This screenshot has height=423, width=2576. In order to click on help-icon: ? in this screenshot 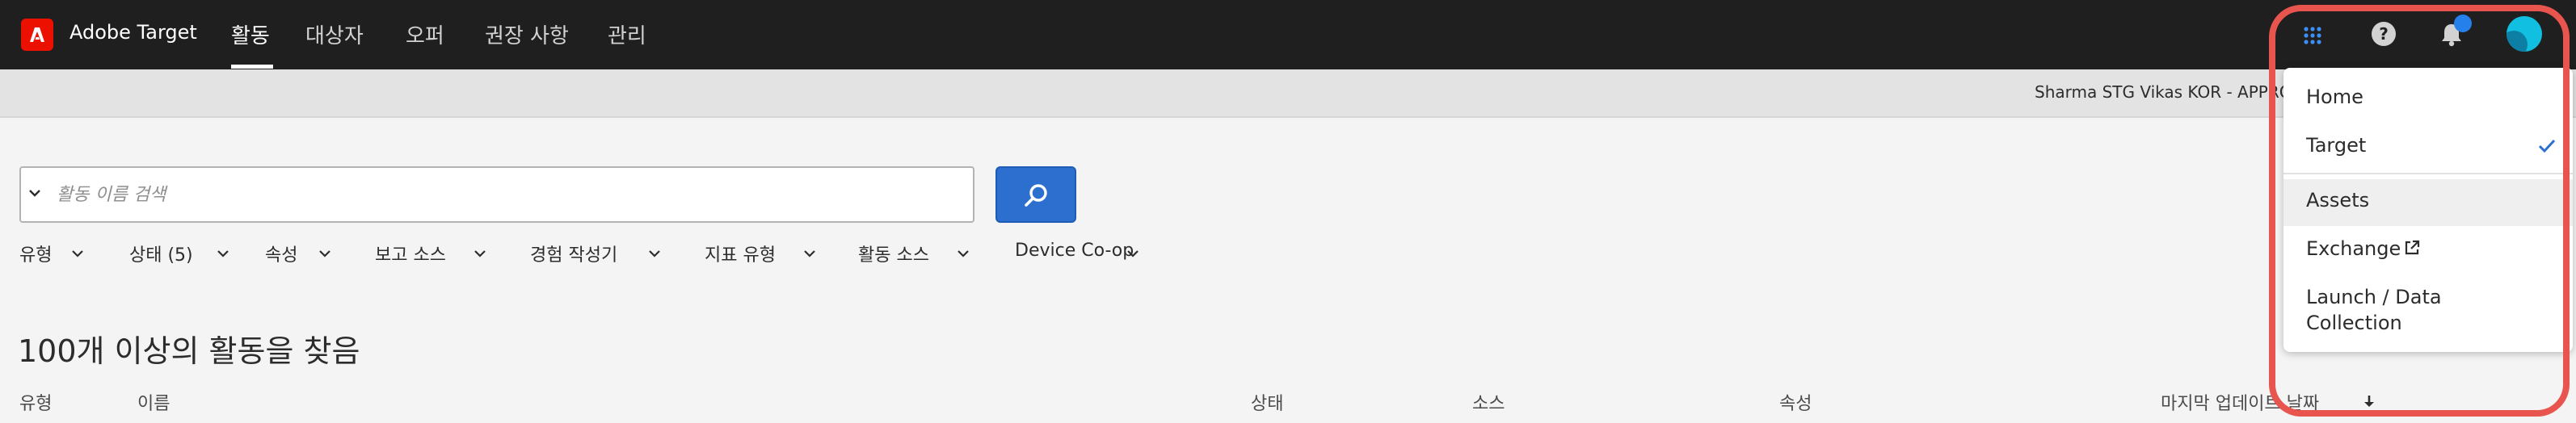, I will do `click(2384, 34)`.